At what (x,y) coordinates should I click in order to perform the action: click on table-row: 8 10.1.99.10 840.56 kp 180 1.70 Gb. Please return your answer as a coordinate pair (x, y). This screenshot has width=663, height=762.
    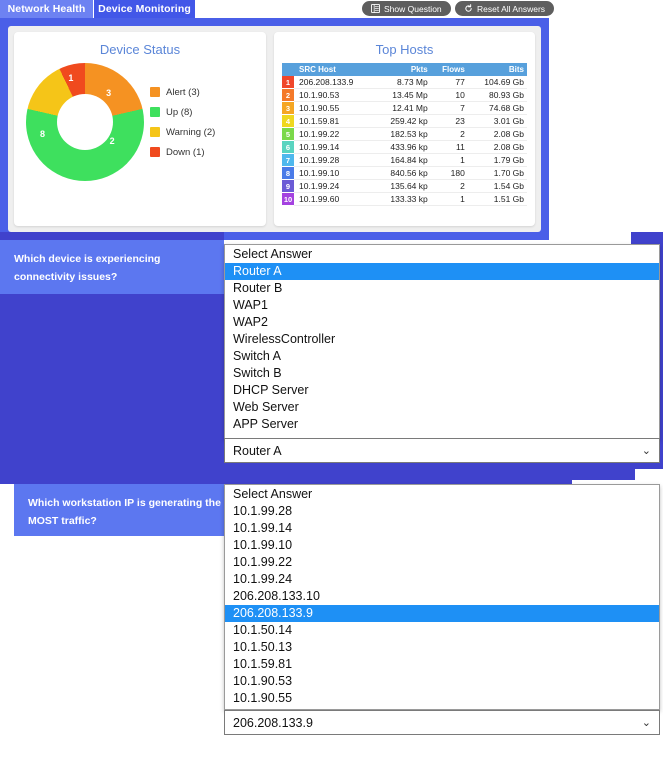
    Looking at the image, I should click on (404, 173).